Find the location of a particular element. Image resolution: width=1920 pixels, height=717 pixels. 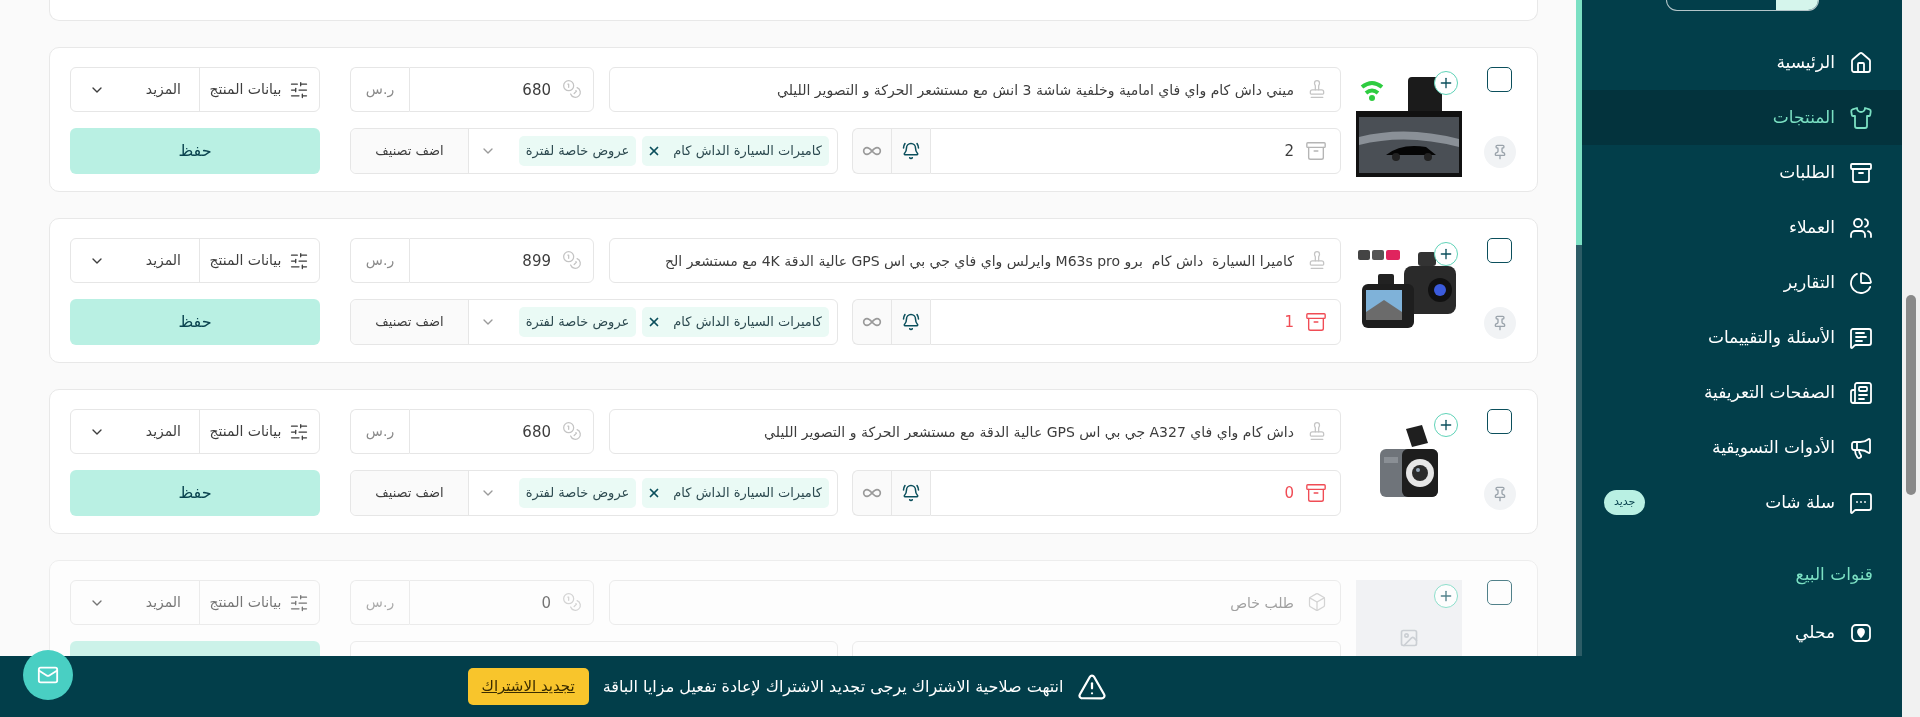

price-field: 899 is located at coordinates (501, 260).